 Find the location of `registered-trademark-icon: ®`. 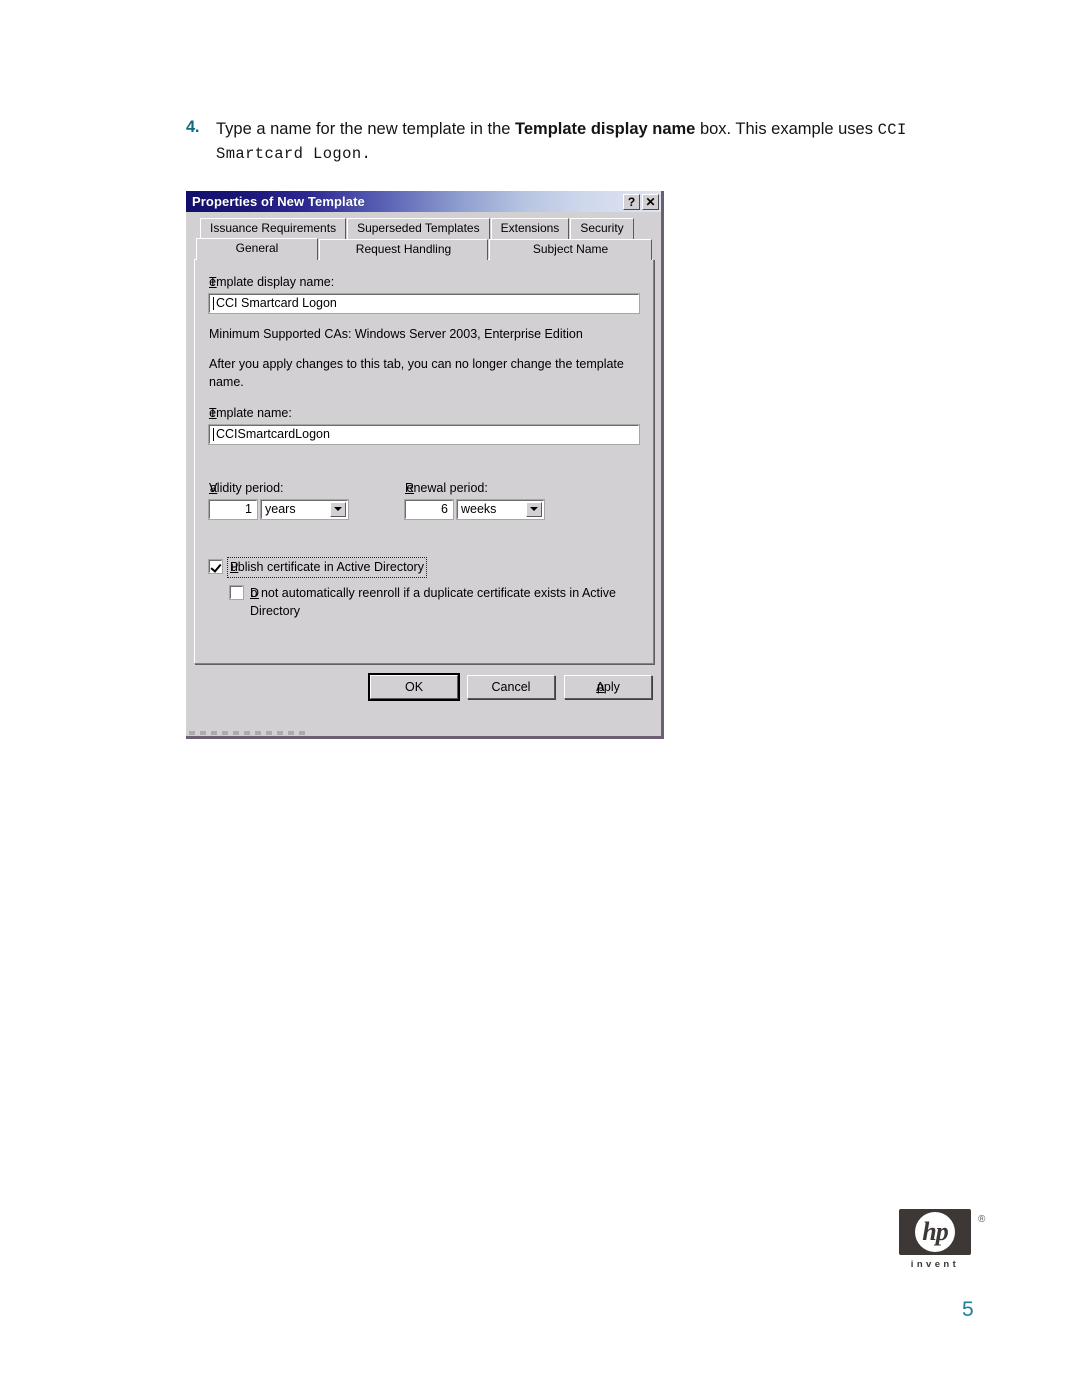

registered-trademark-icon: ® is located at coordinates (982, 1219).